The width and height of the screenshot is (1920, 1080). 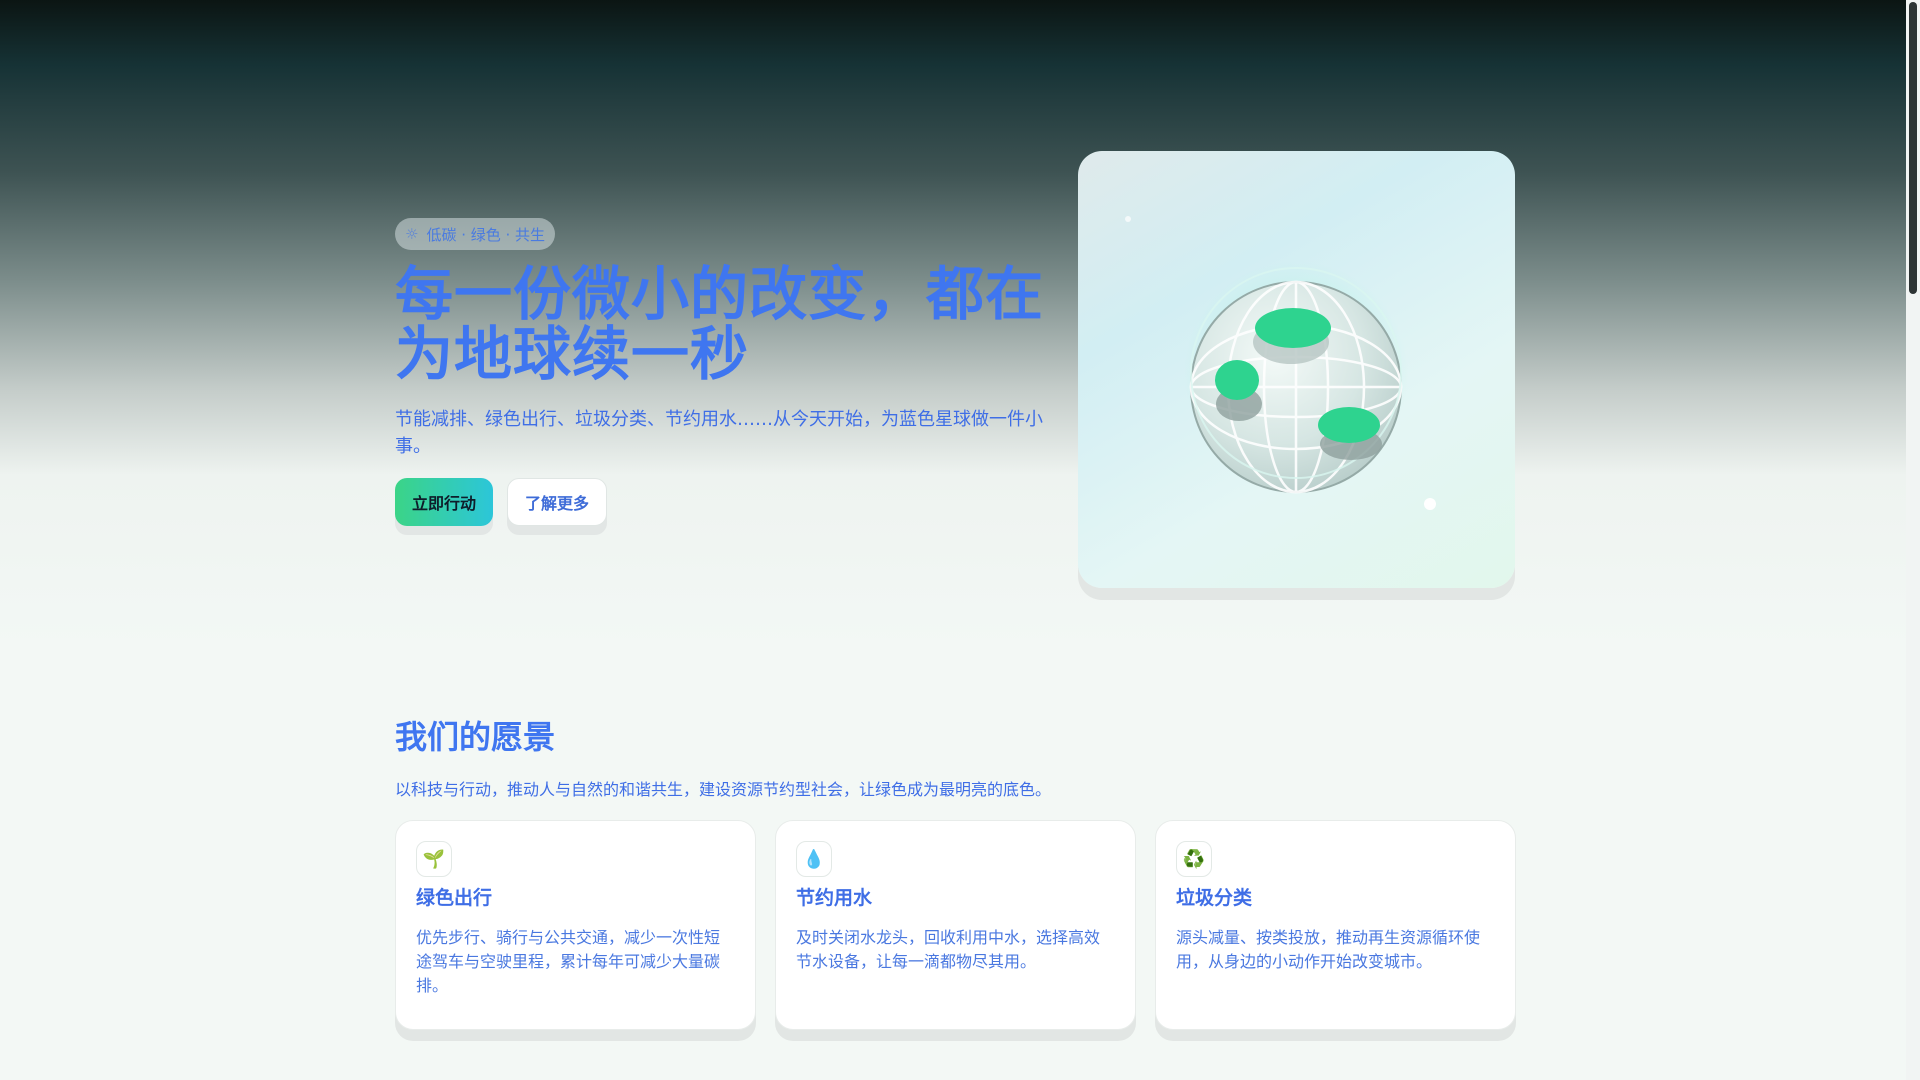 What do you see at coordinates (720, 502) in the screenshot?
I see `hero-actions: 立即行动 了解更多` at bounding box center [720, 502].